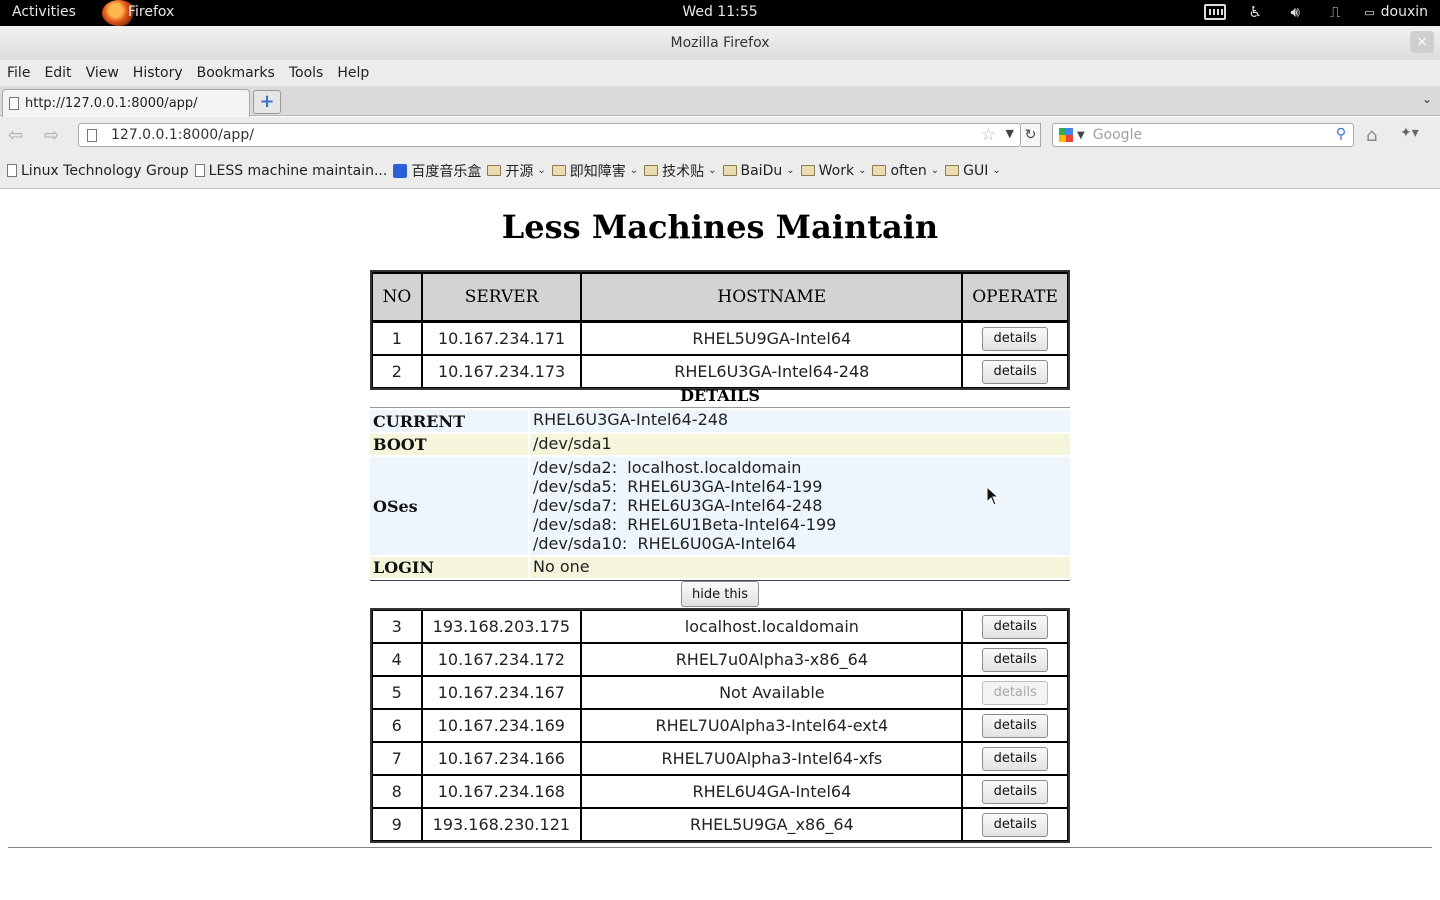  Describe the element at coordinates (400, 170) in the screenshot. I see `baidu-icon` at that location.